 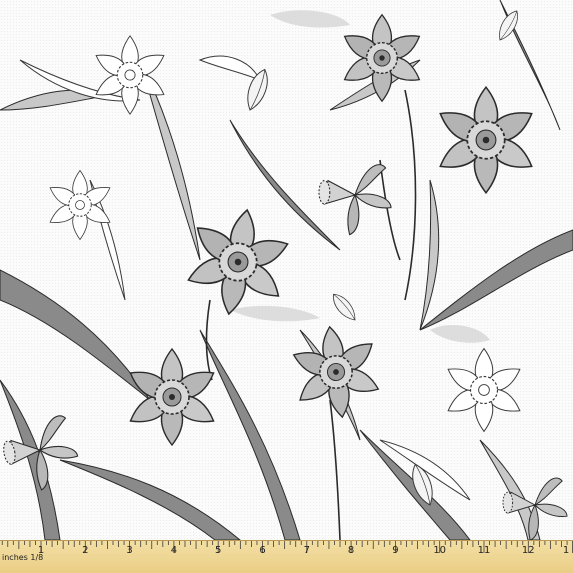 I want to click on ruler-number: 7, so click(x=306, y=550).